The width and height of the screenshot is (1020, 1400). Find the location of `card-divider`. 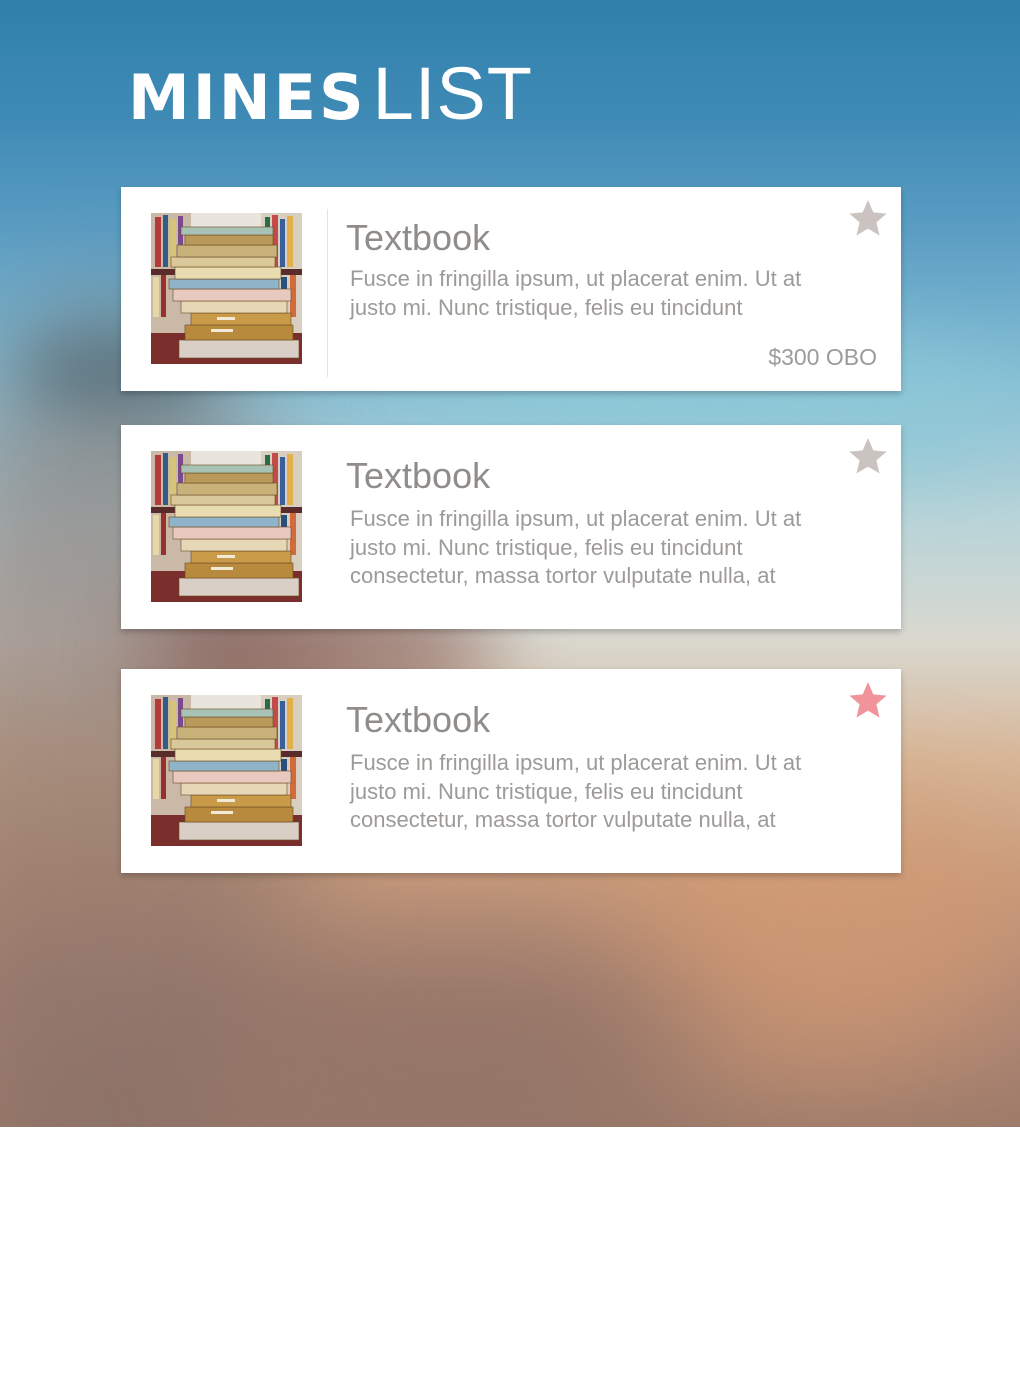

card-divider is located at coordinates (327, 293).